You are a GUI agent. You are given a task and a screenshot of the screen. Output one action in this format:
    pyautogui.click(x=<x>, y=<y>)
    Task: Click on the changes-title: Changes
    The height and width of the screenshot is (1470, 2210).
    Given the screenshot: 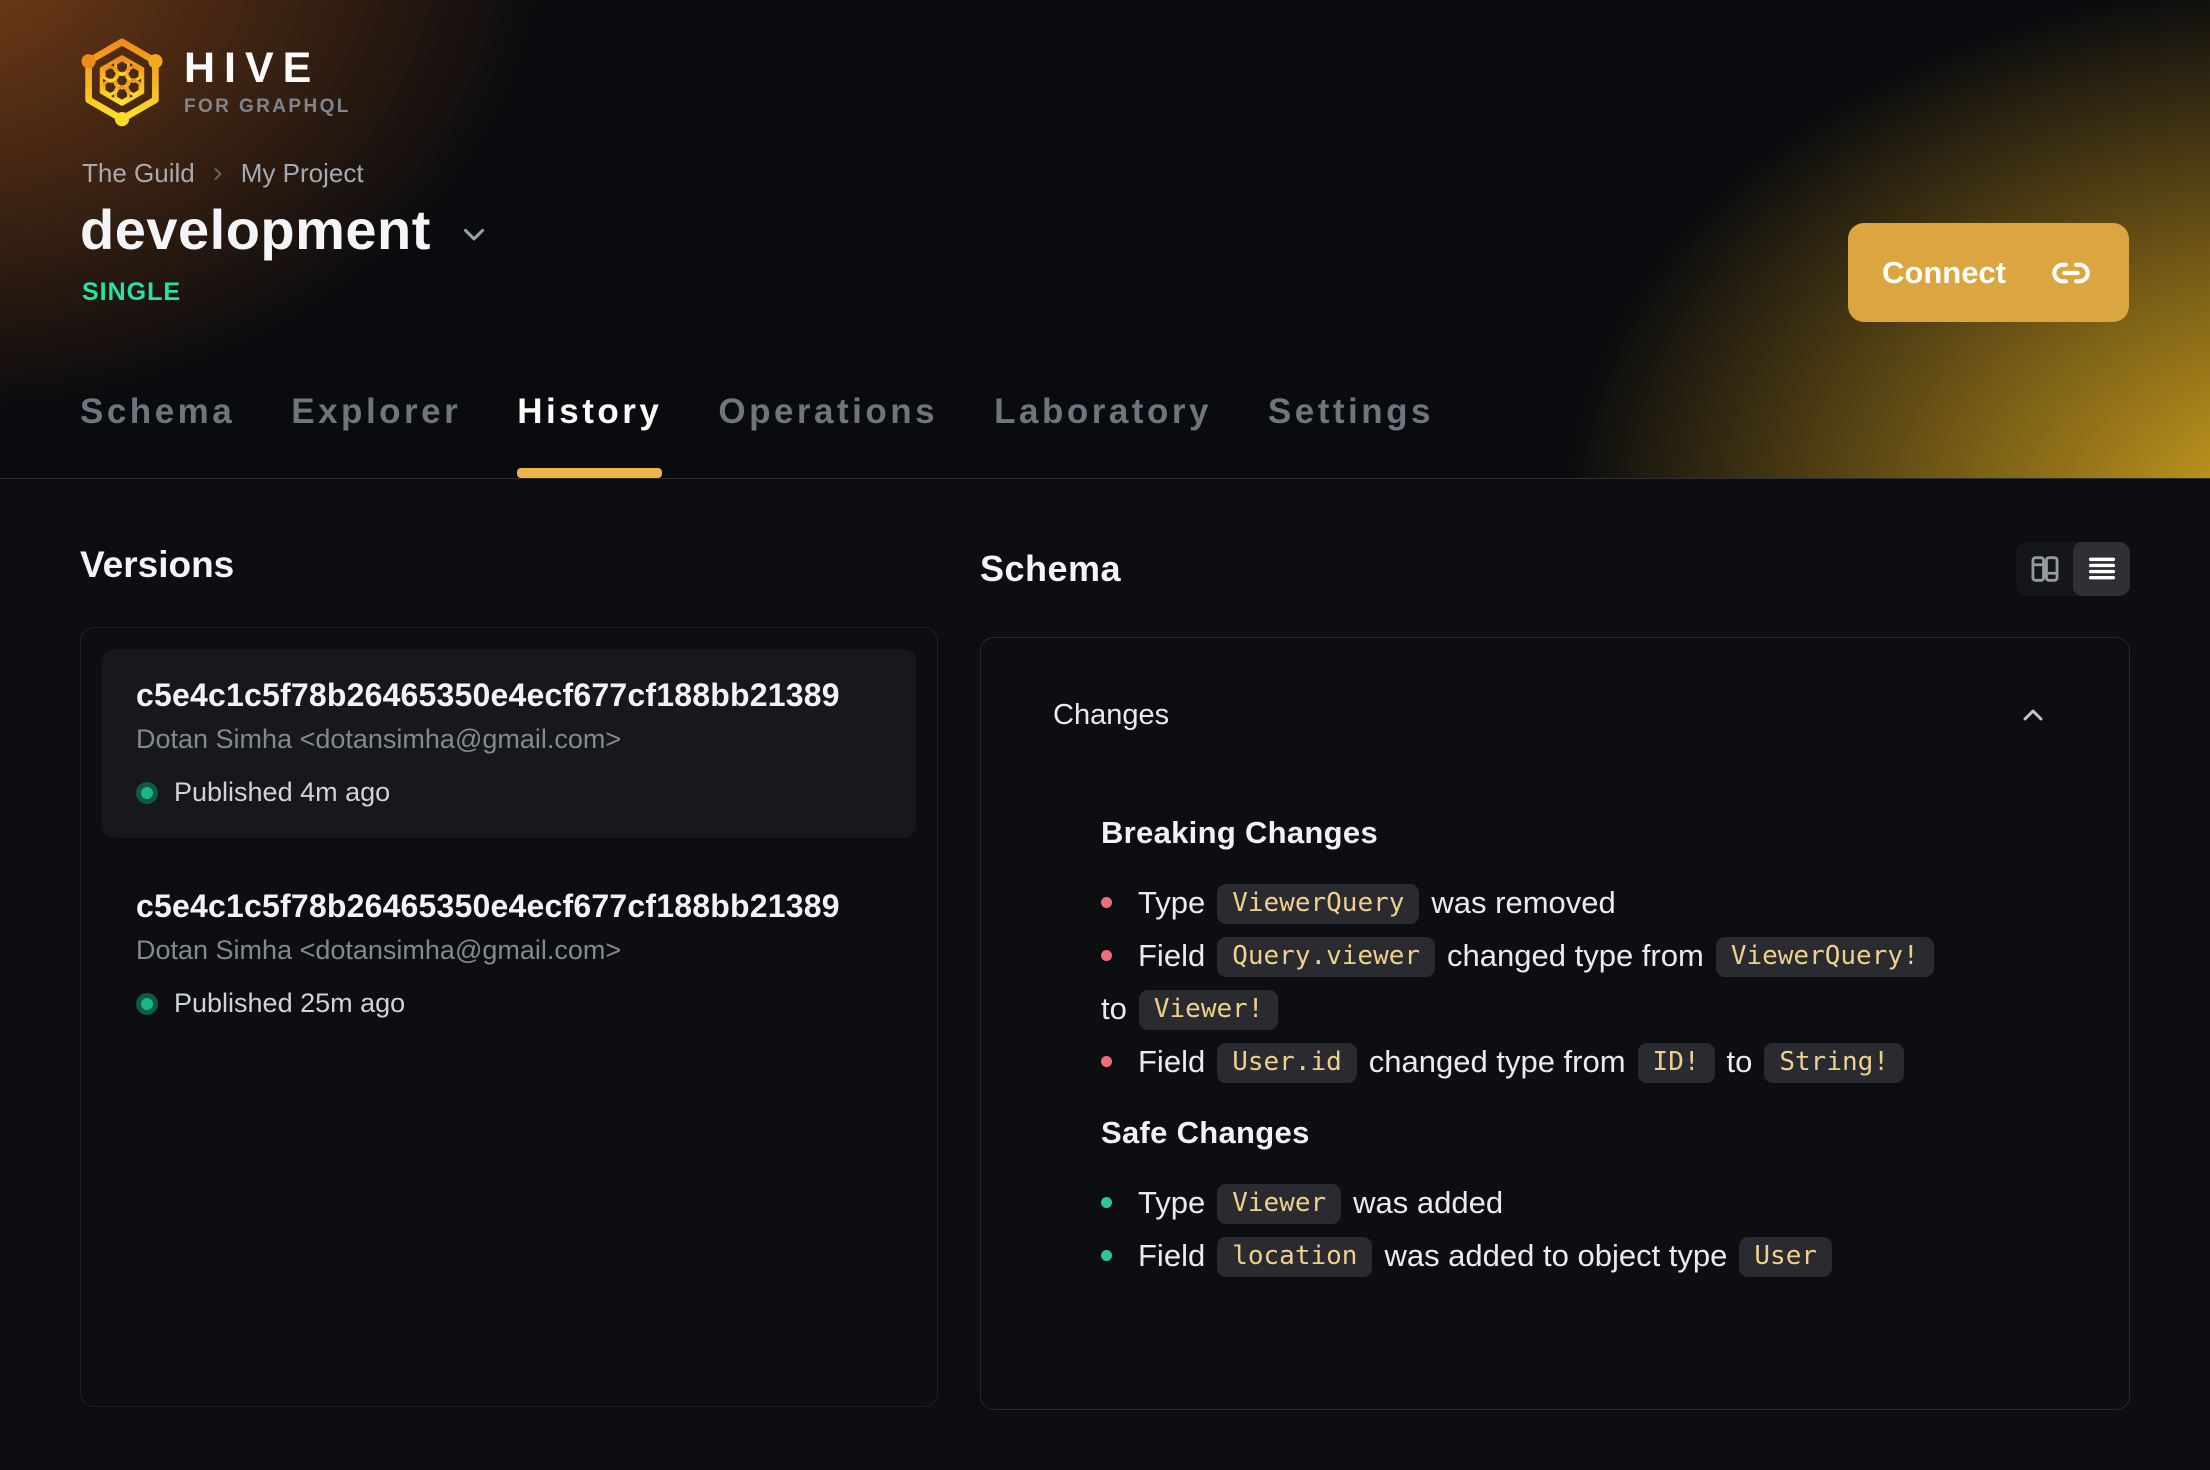 What is the action you would take?
    pyautogui.click(x=1111, y=715)
    